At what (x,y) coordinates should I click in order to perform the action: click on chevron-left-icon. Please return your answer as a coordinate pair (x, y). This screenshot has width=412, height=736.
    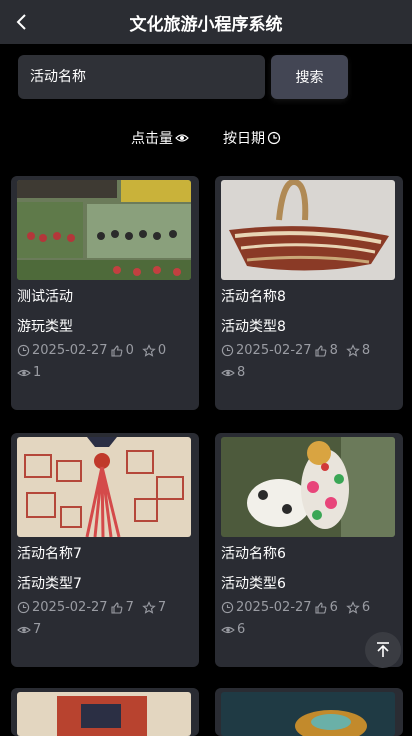
    Looking at the image, I should click on (21, 22).